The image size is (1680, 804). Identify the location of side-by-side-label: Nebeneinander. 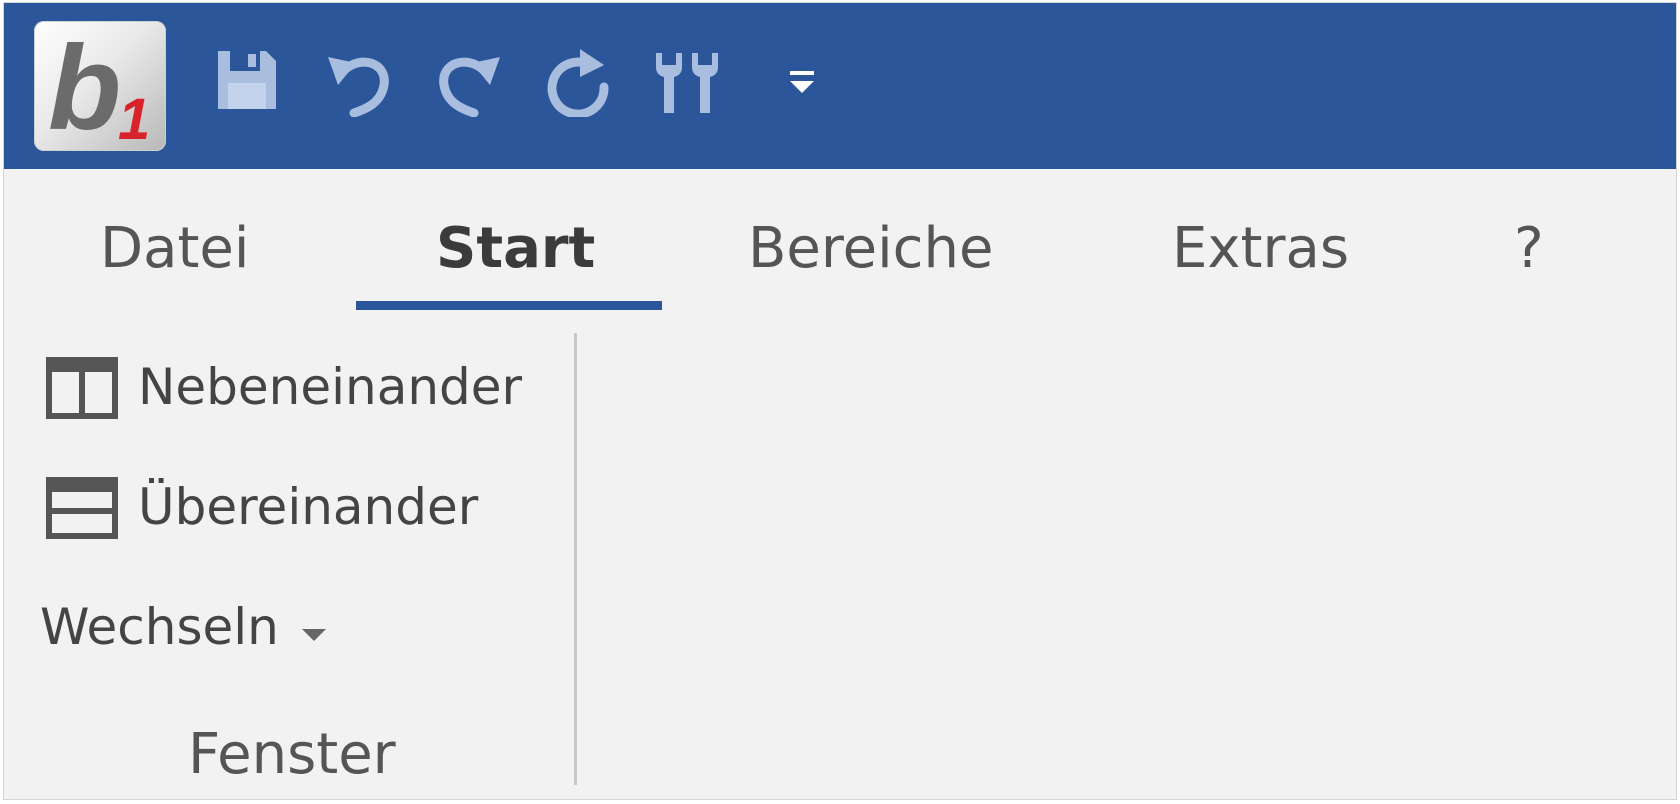
(330, 387).